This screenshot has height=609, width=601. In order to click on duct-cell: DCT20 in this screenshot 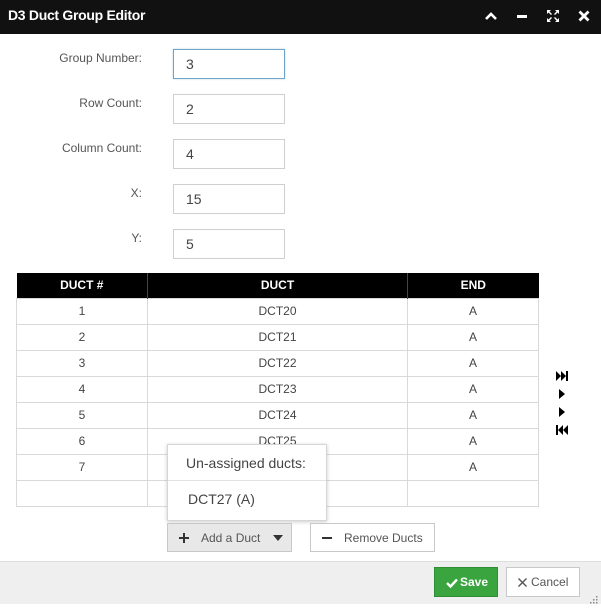, I will do `click(277, 311)`.